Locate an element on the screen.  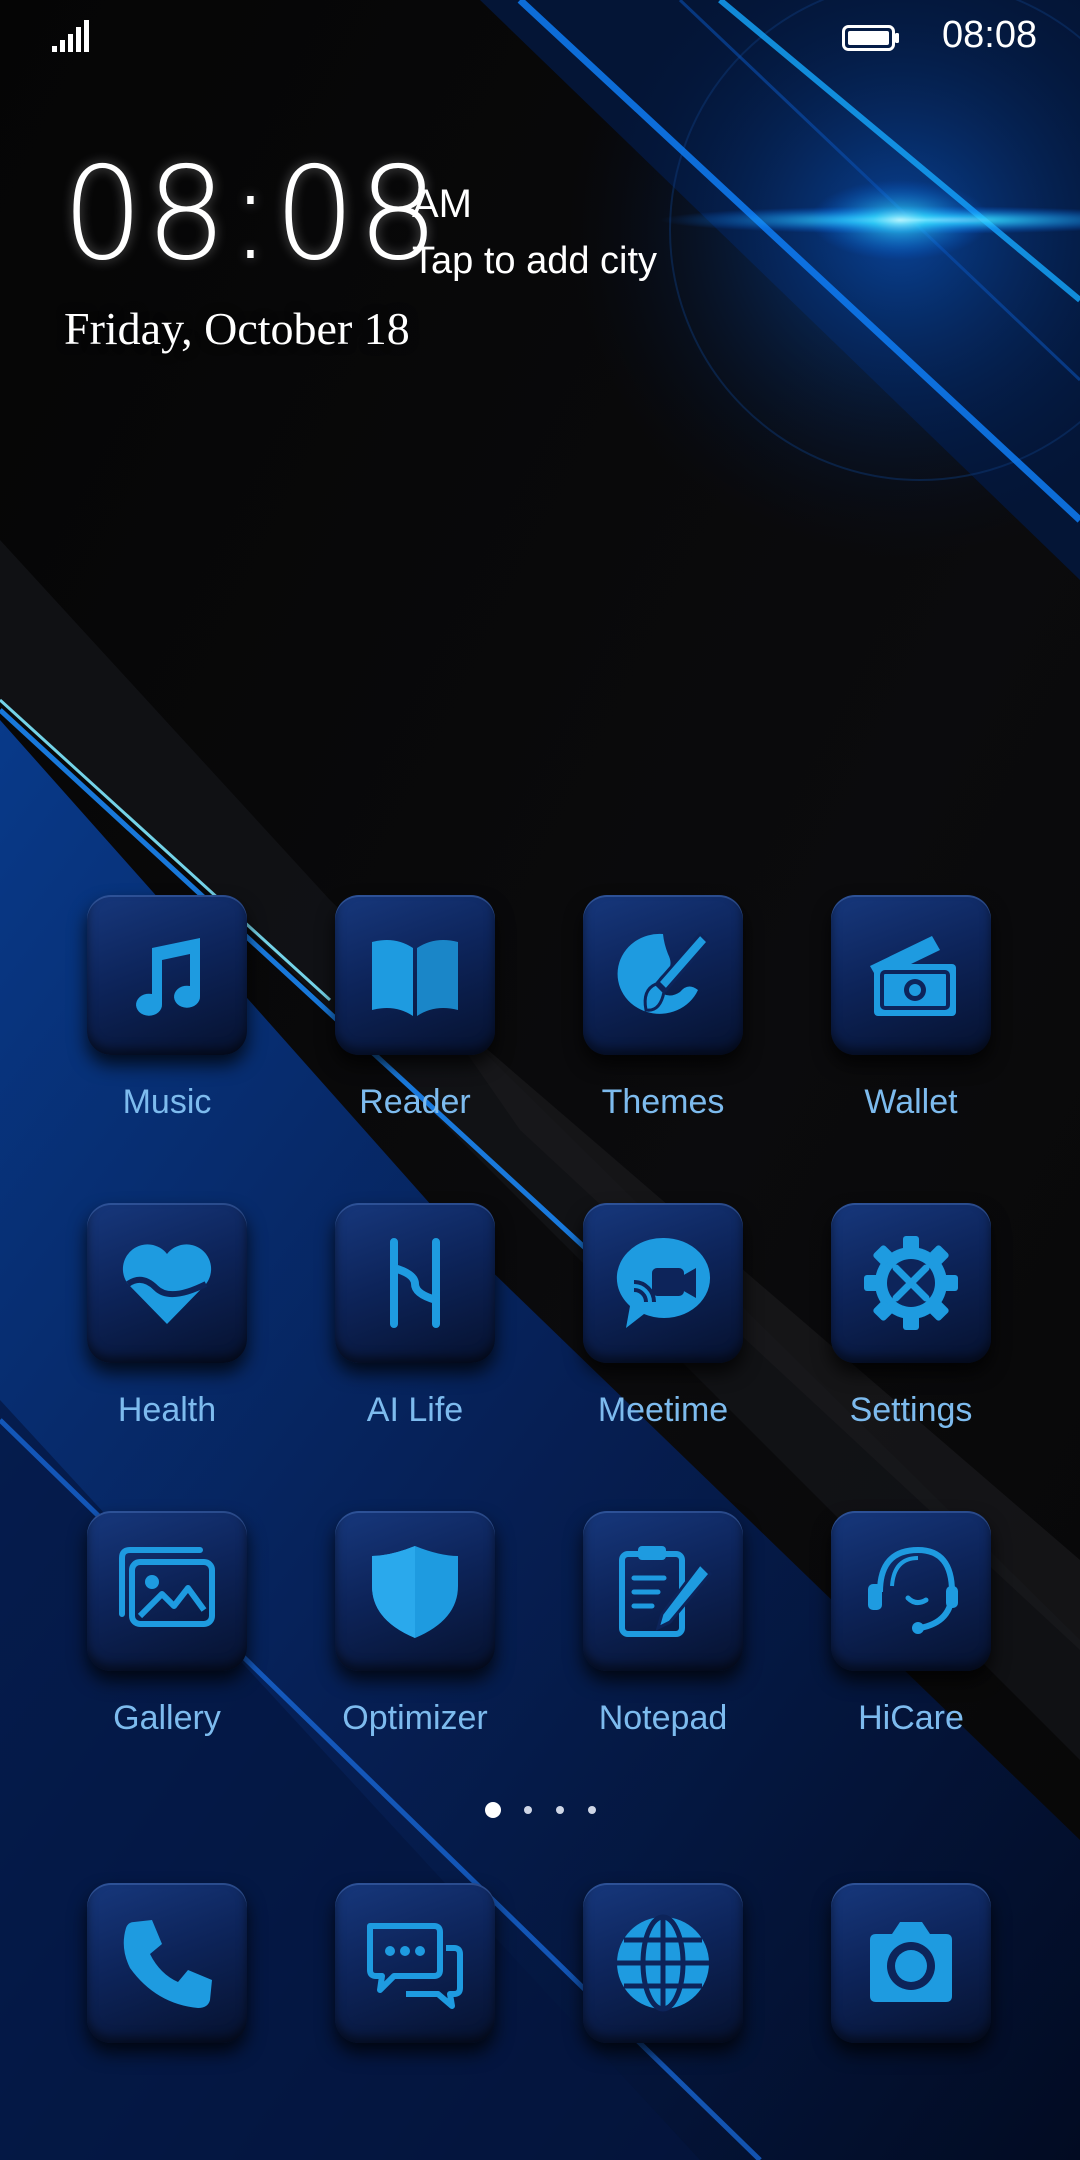
app-health: Health is located at coordinates (160, 1333).